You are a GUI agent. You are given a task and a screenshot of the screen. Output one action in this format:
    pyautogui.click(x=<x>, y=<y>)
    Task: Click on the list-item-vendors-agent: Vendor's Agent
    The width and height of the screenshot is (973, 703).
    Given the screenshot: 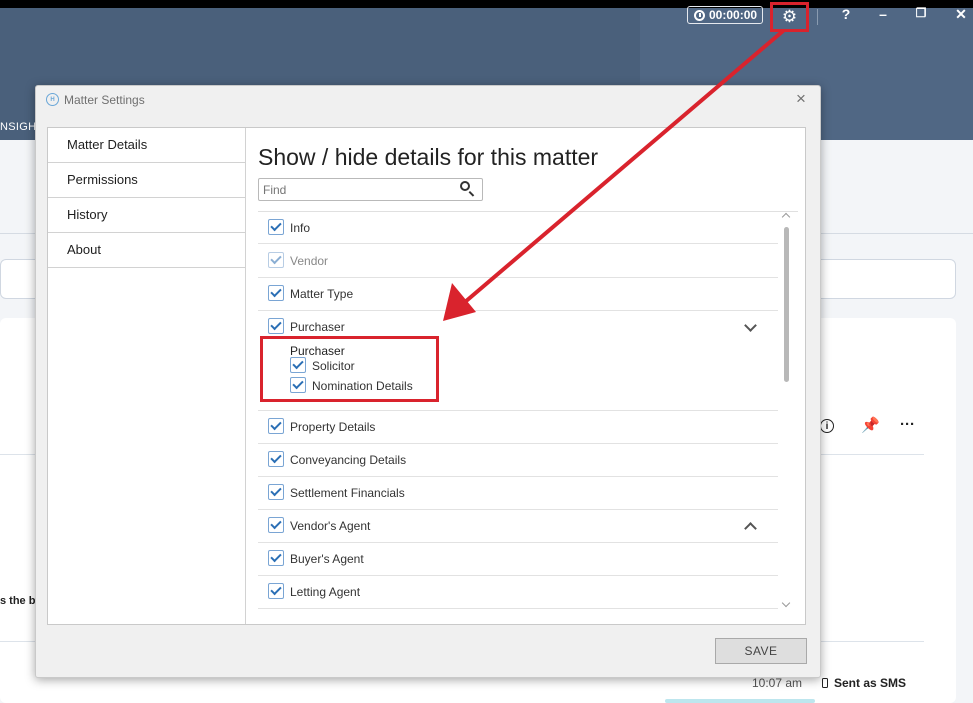 What is the action you would take?
    pyautogui.click(x=518, y=526)
    